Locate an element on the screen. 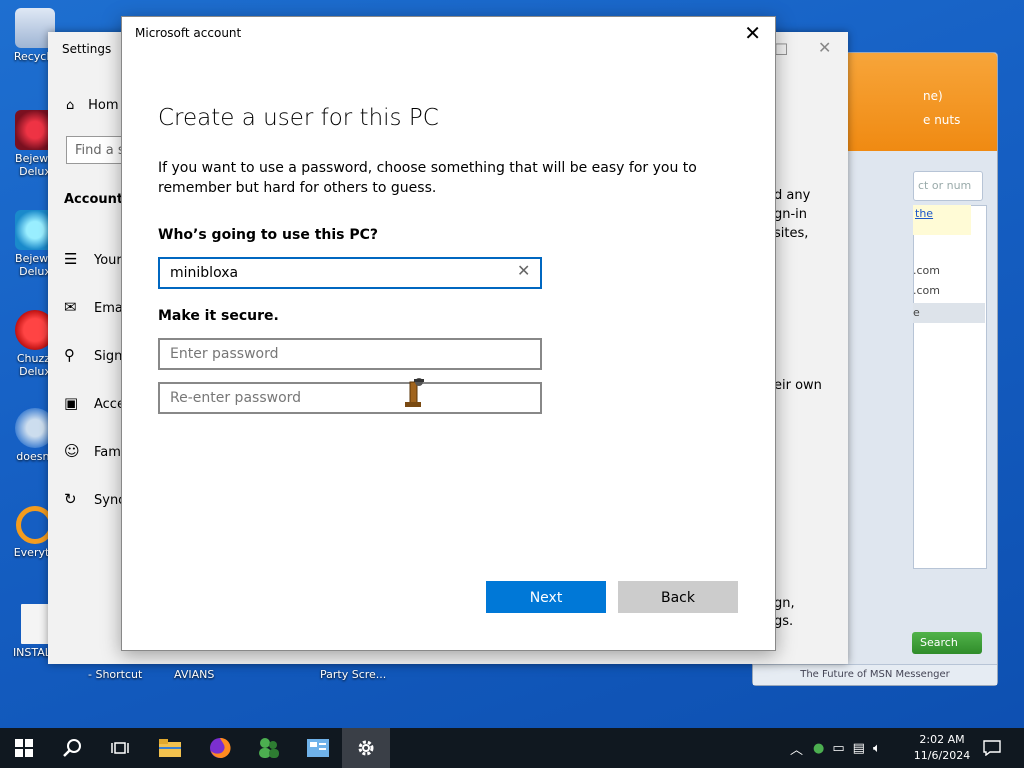 This screenshot has width=1024, height=768. settings-body-text: eir own is located at coordinates (798, 385).